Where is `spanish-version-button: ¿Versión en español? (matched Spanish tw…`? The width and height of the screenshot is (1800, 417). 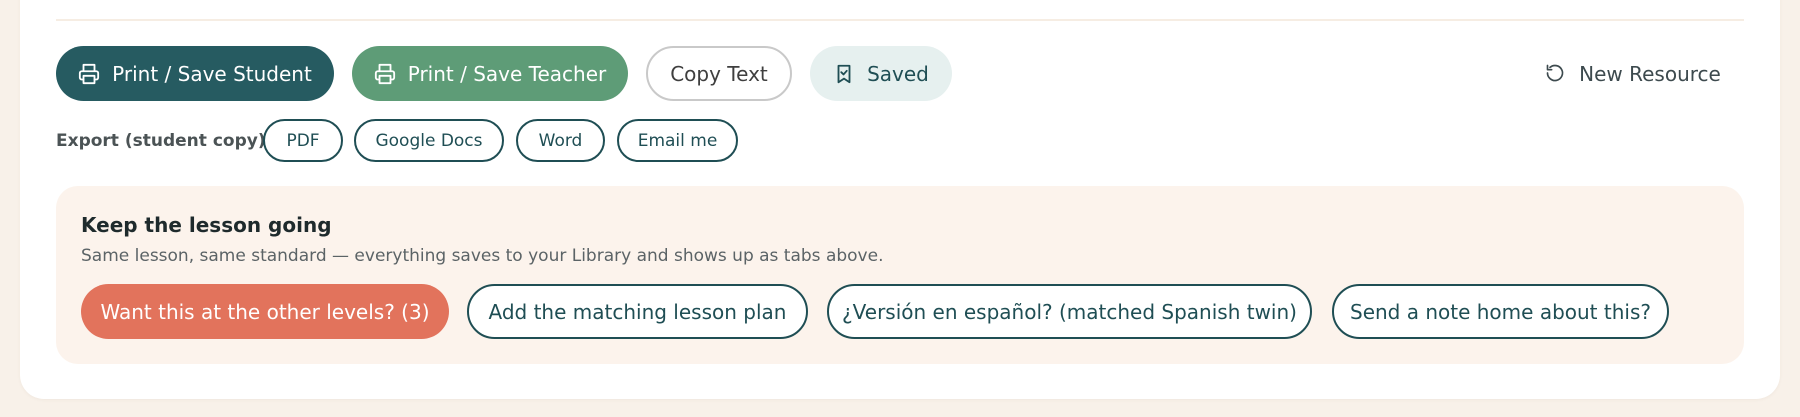
spanish-version-button: ¿Versión en español? (matched Spanish tw… is located at coordinates (1069, 311).